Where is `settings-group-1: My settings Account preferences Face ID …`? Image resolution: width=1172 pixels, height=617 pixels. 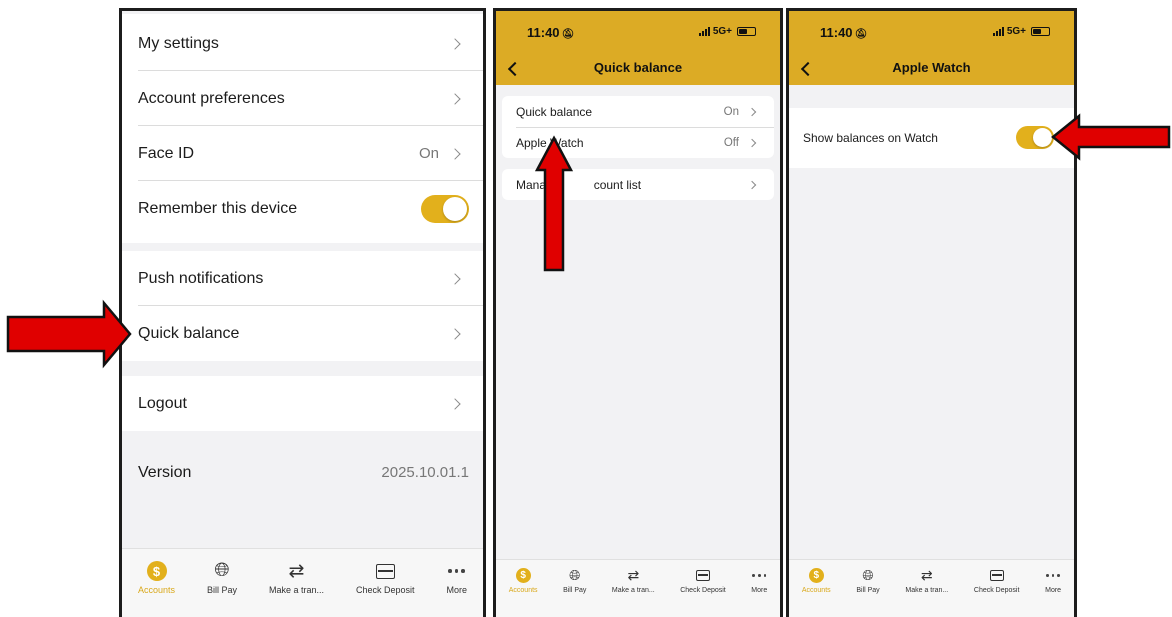
settings-group-1: My settings Account preferences Face ID … is located at coordinates (302, 128).